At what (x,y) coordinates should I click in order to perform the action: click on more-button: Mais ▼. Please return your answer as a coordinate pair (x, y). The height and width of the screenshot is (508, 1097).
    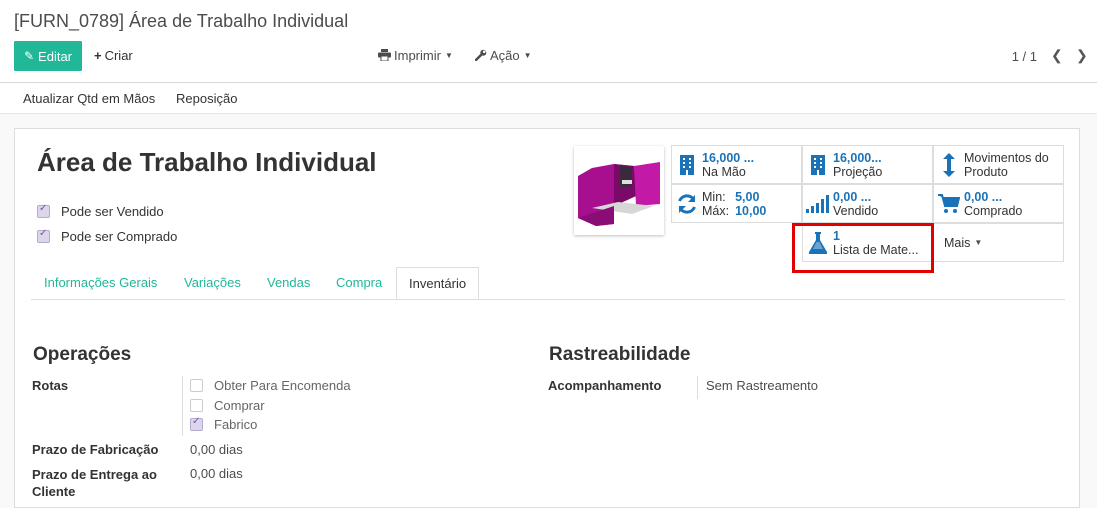
    Looking at the image, I should click on (998, 242).